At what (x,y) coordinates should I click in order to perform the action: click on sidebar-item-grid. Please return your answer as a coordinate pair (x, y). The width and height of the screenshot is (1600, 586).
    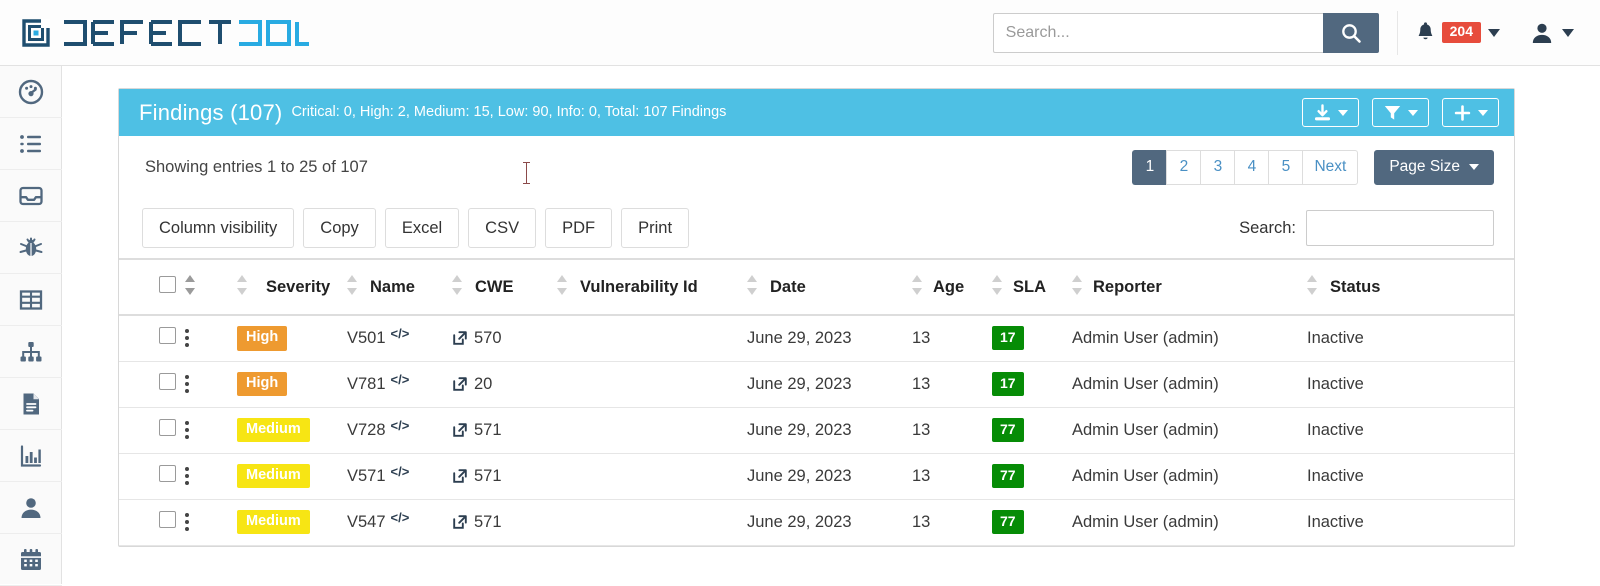
    Looking at the image, I should click on (31, 300).